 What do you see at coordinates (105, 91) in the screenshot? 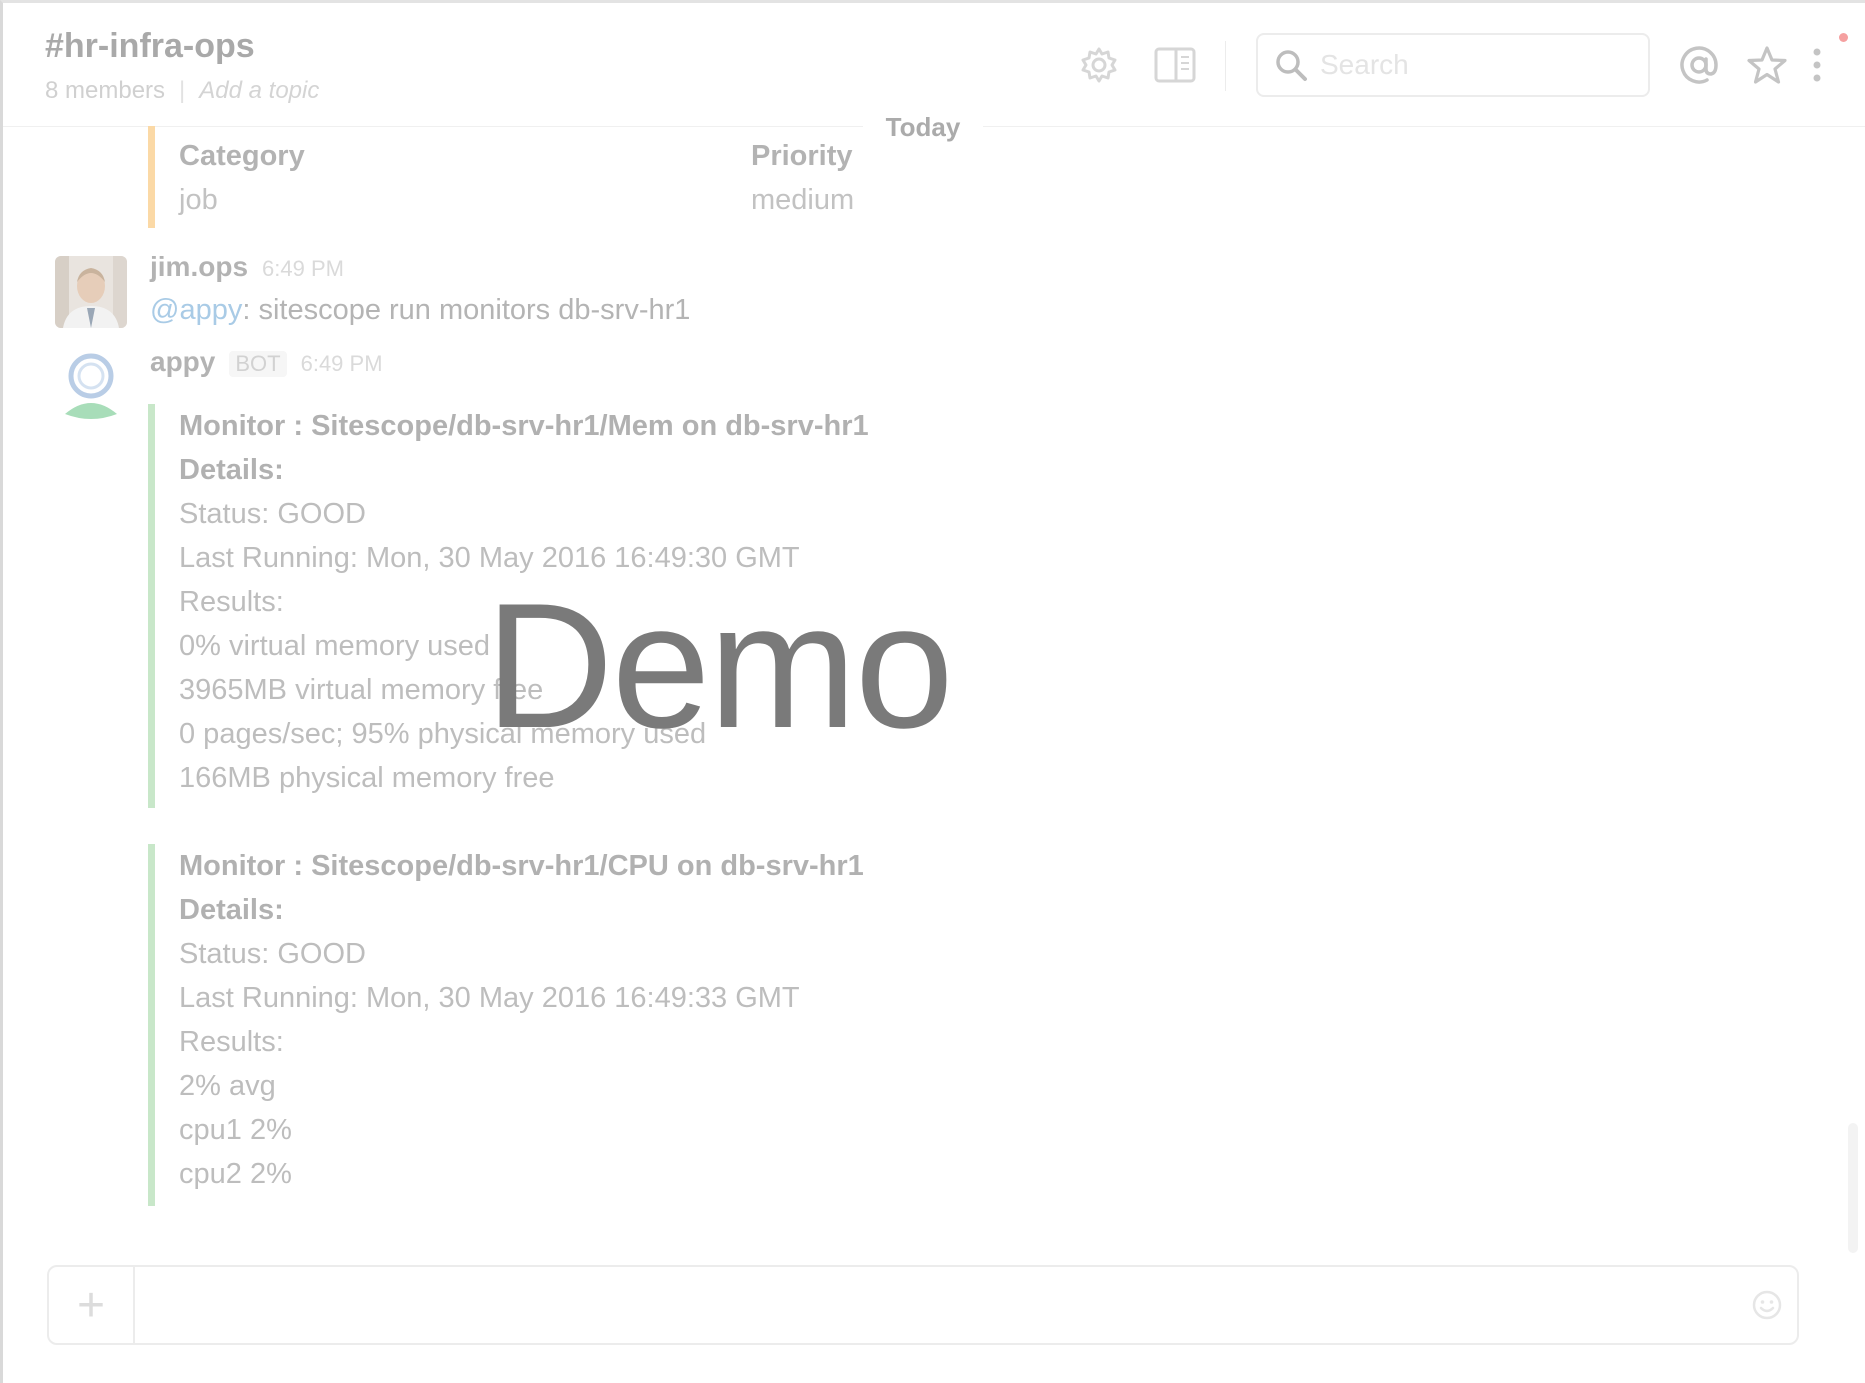
I see `member-count: 8 members` at bounding box center [105, 91].